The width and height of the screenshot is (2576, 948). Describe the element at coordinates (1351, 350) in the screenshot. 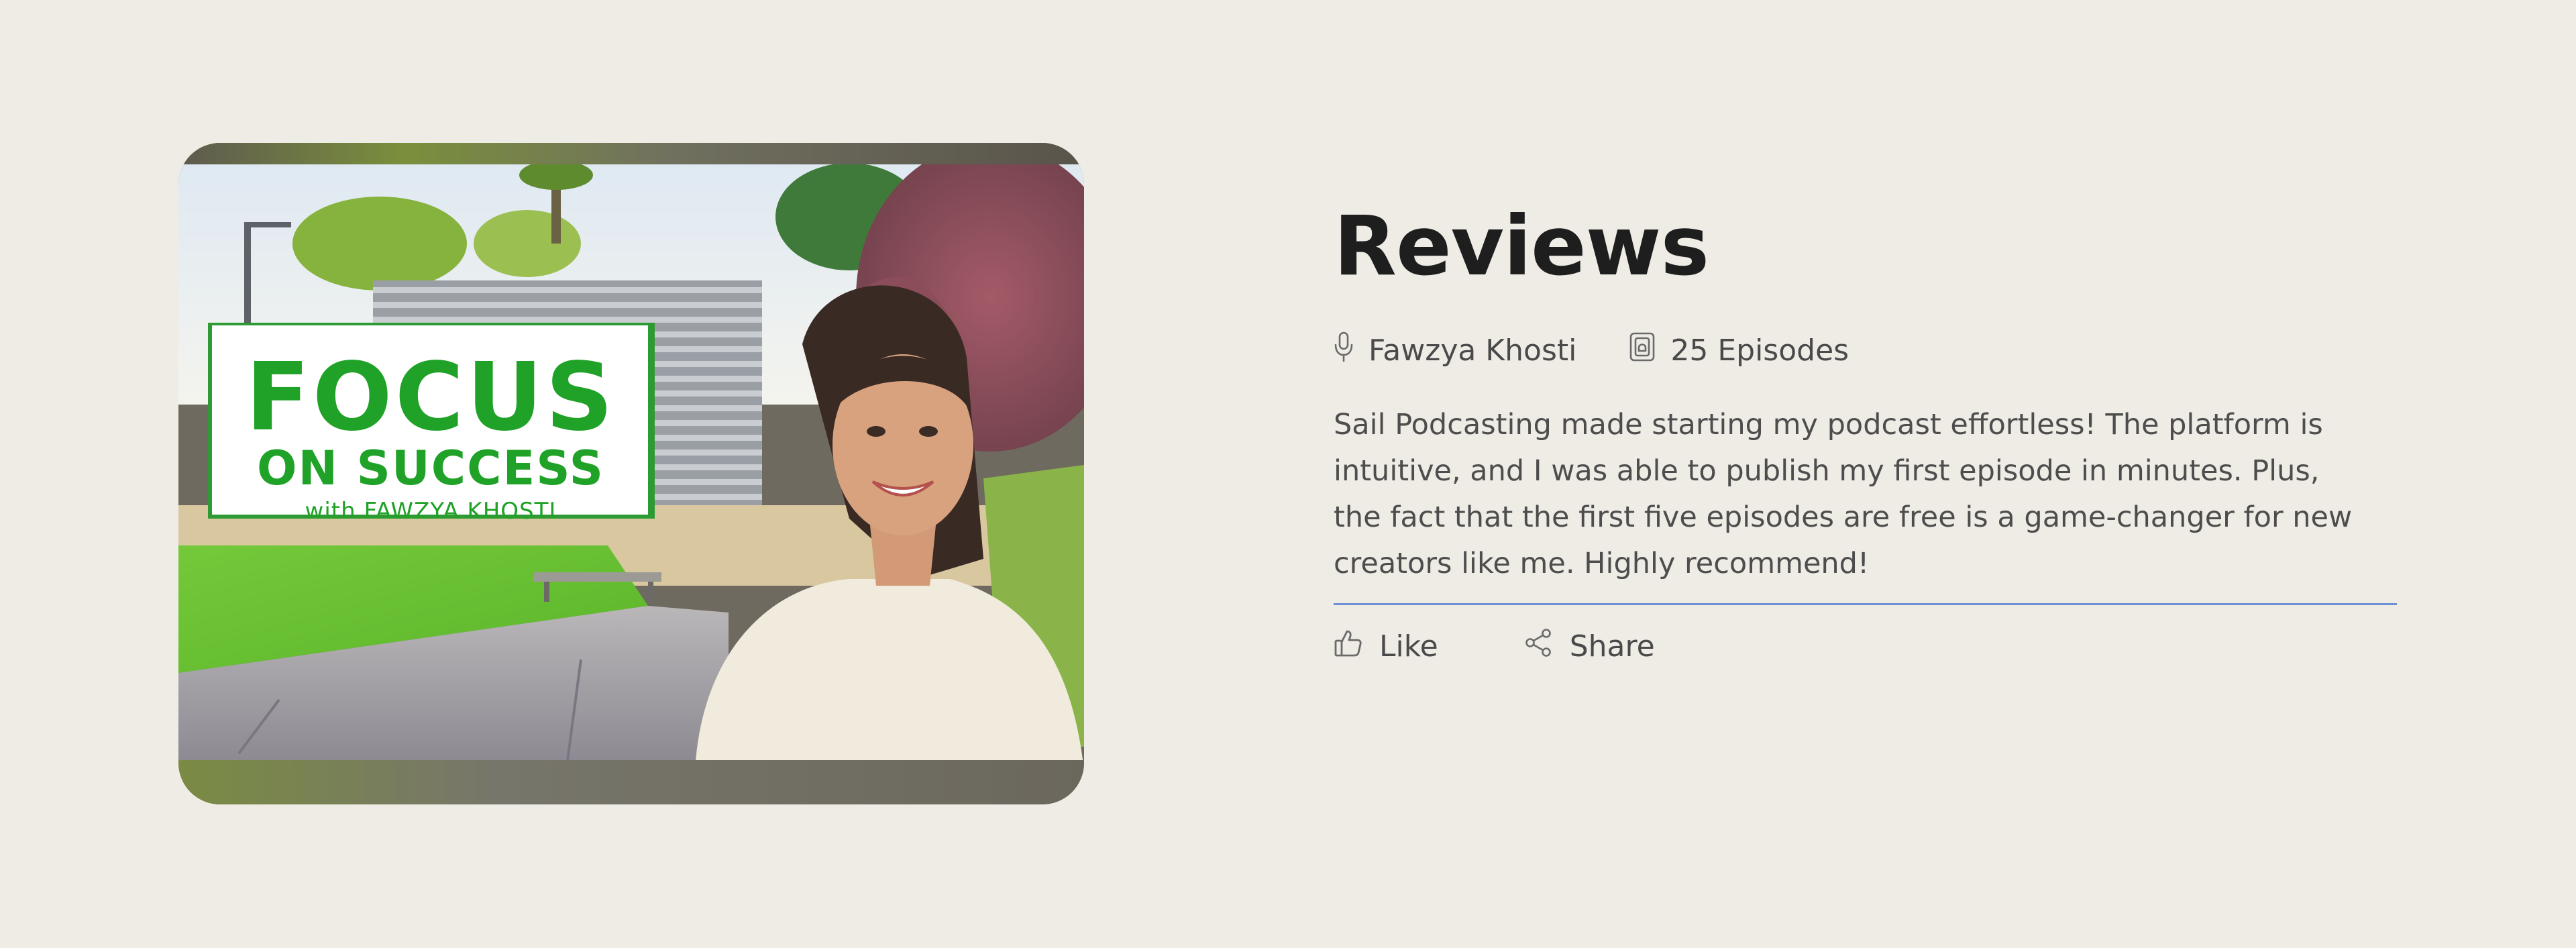

I see `microphone-icon` at that location.